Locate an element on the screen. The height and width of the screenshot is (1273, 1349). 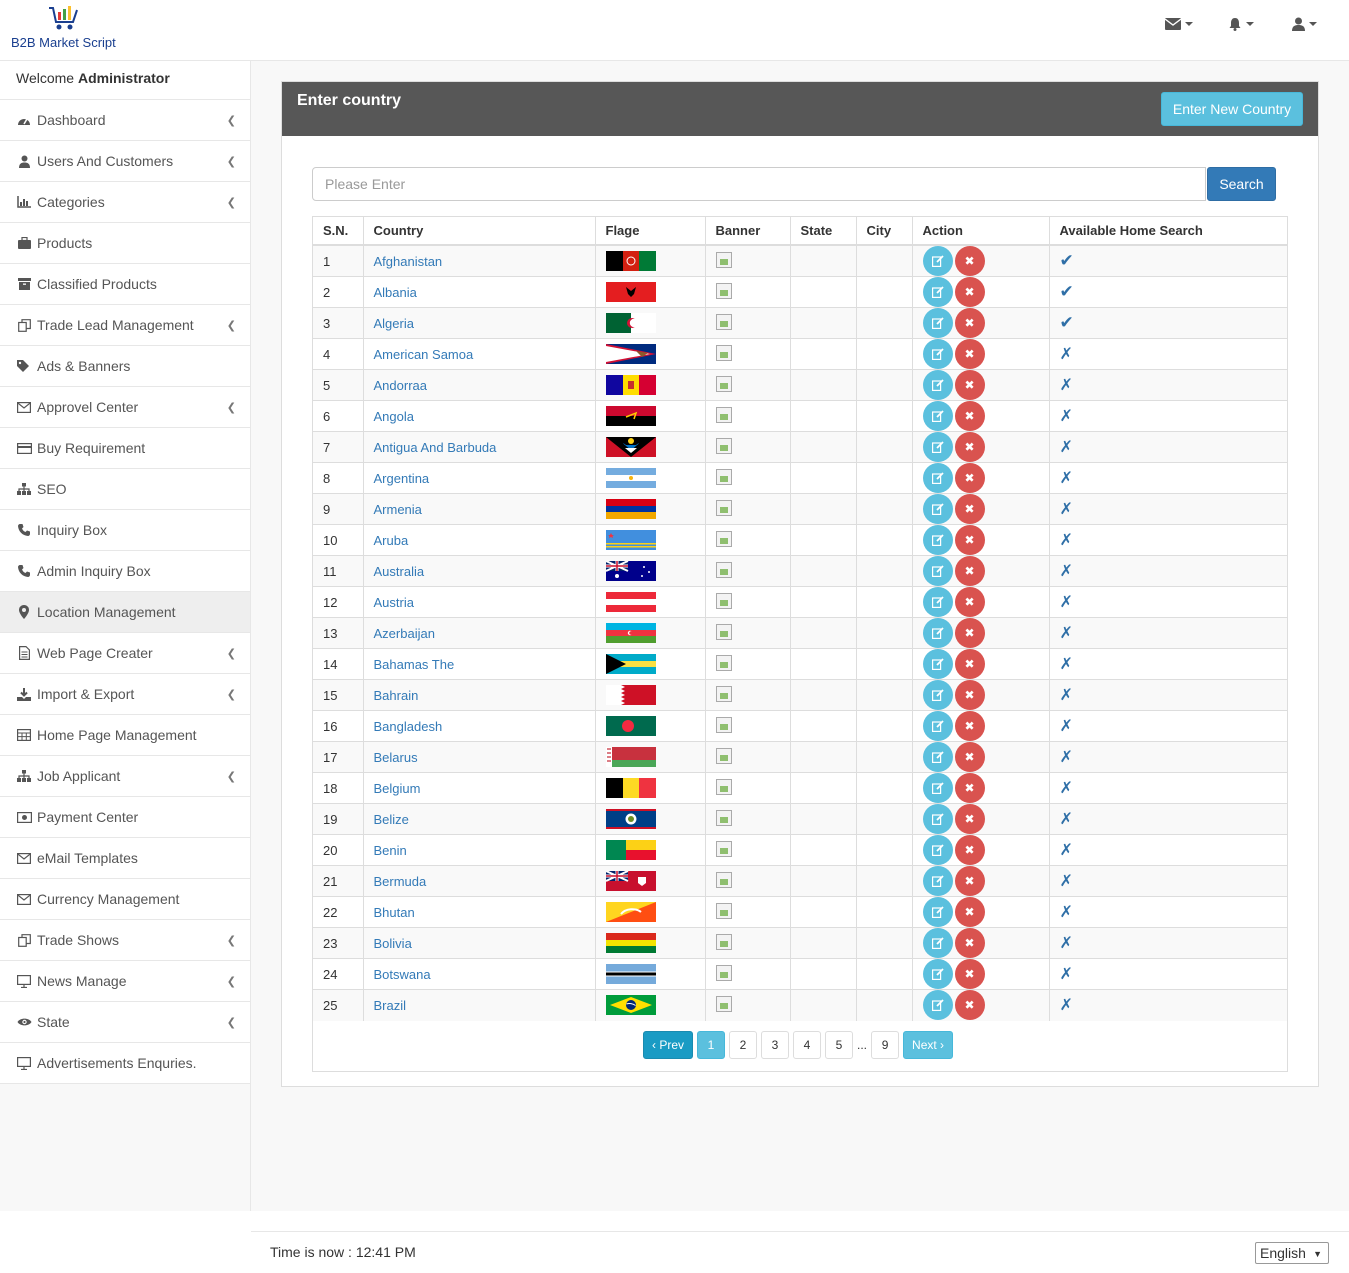
sidebar-item-dashboard: Dashboard ❮ is located at coordinates (125, 120).